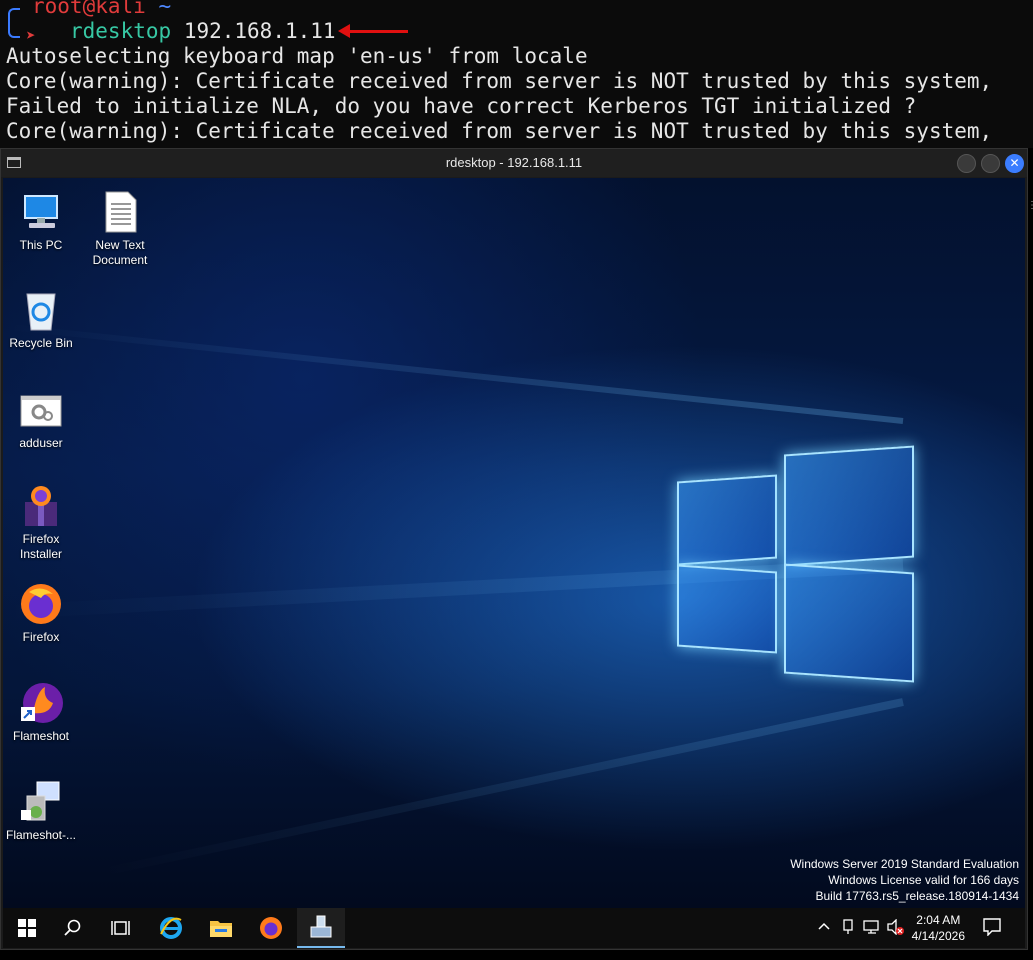  I want to click on rdp-app-icon, so click(321, 926).